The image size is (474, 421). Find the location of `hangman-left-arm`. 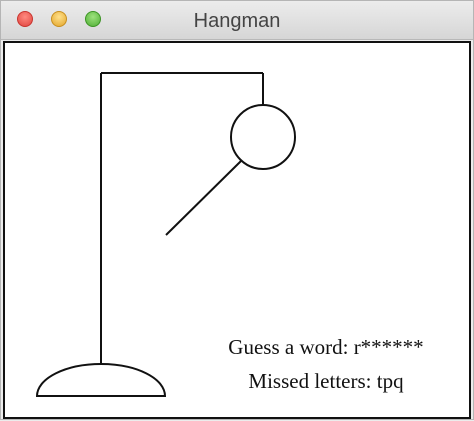

hangman-left-arm is located at coordinates (203, 198).